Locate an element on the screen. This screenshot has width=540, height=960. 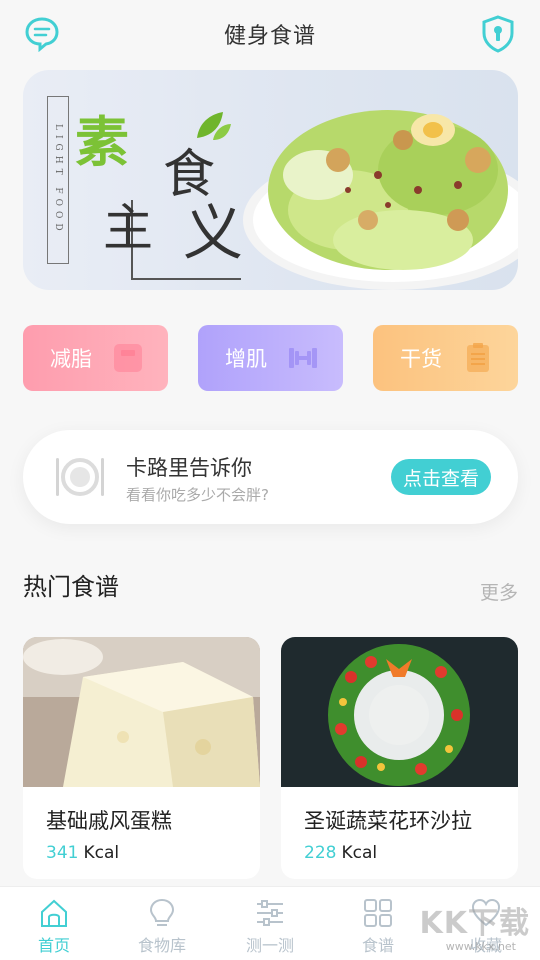
leaf-icon is located at coordinates (214, 126).